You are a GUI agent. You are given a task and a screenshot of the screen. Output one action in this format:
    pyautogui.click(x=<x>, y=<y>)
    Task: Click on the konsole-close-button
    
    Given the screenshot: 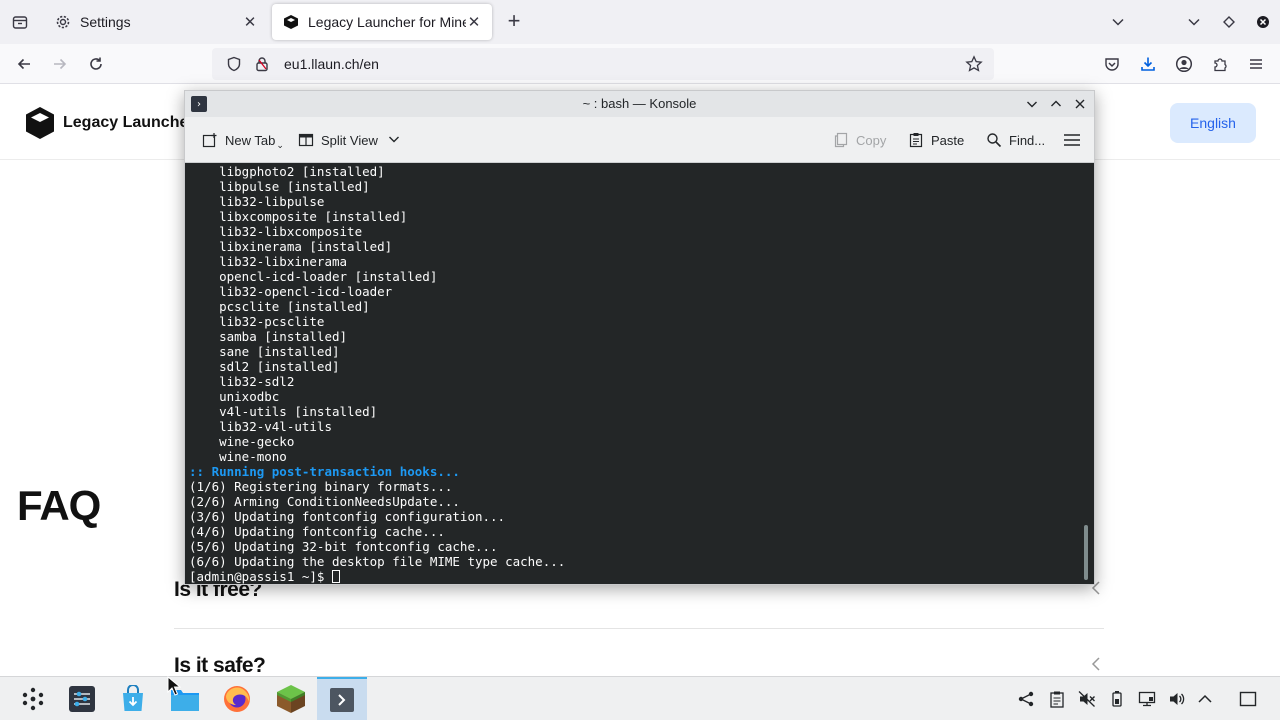 What is the action you would take?
    pyautogui.click(x=1080, y=104)
    